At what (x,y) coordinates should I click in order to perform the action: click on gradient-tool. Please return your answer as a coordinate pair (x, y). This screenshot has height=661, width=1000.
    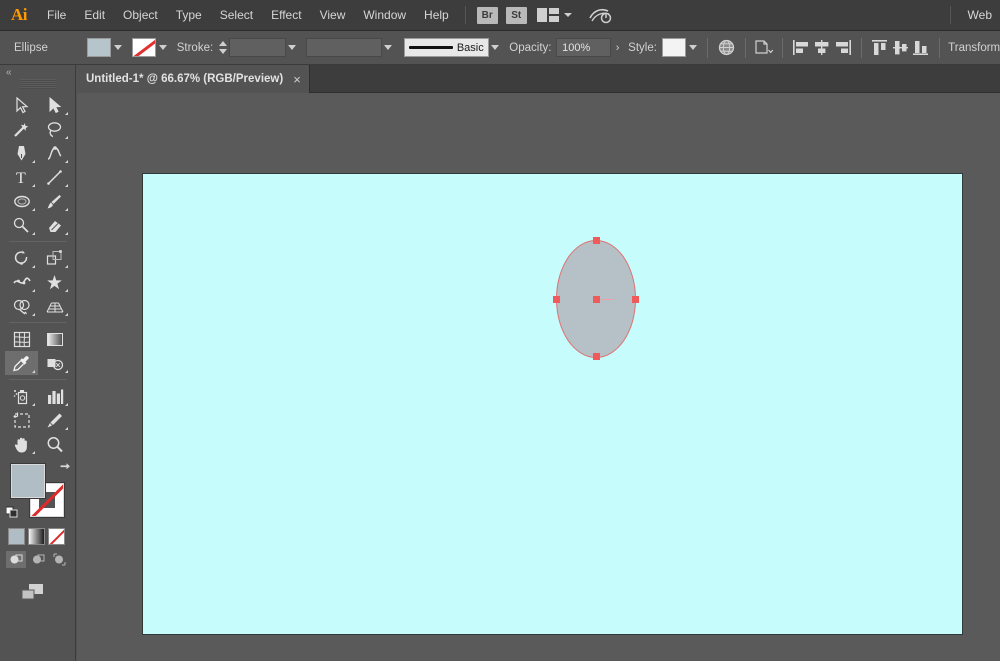
    Looking at the image, I should click on (54, 339).